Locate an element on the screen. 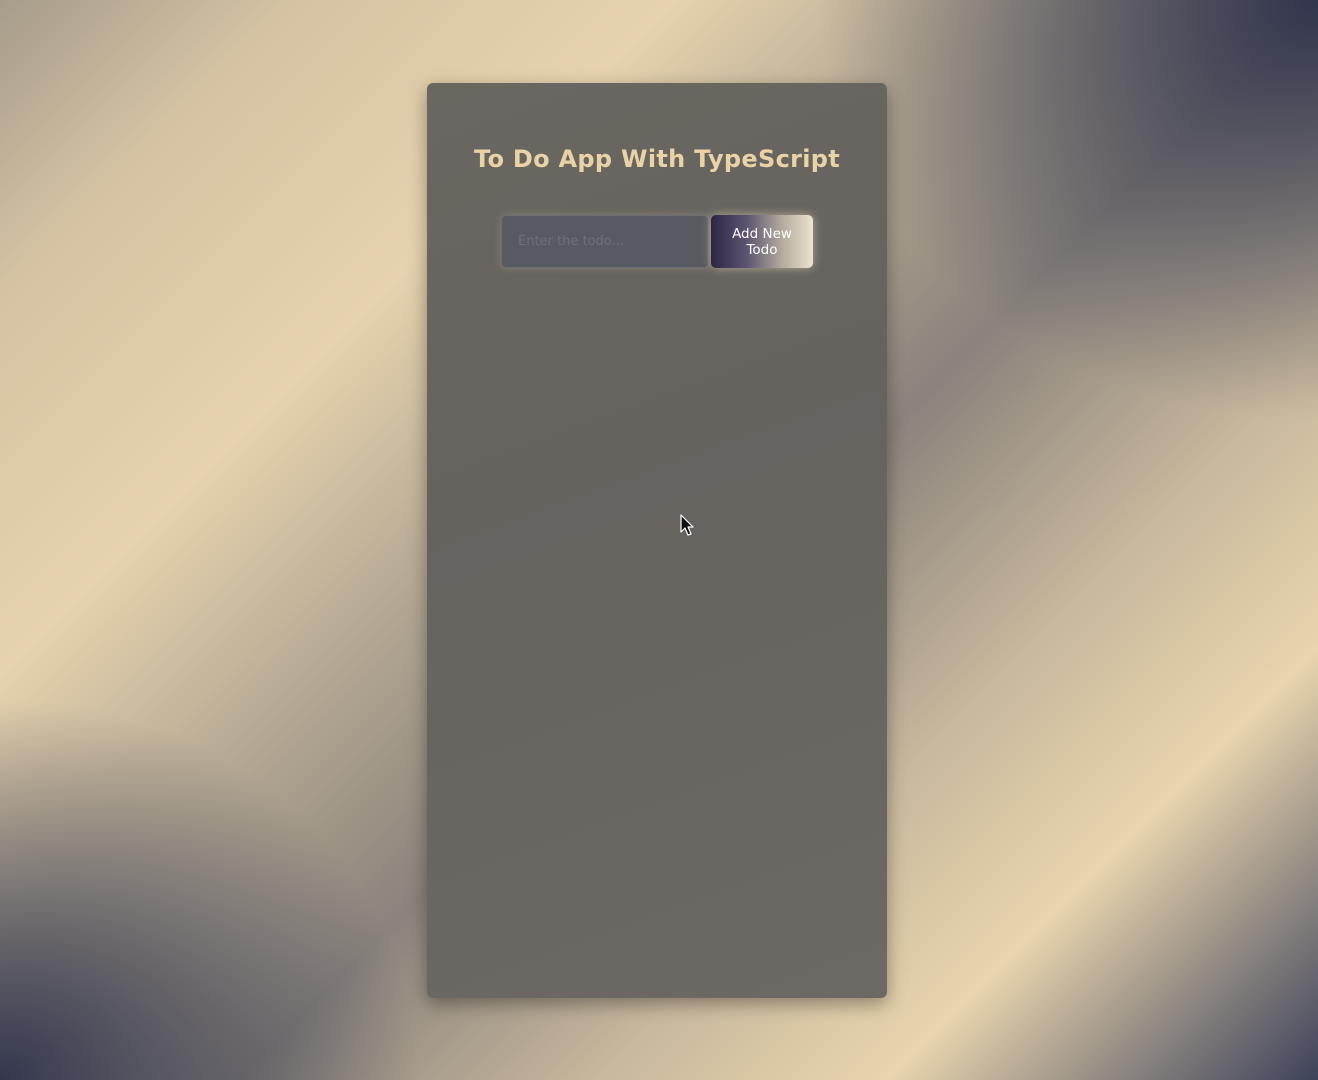  todo-input is located at coordinates (605, 241).